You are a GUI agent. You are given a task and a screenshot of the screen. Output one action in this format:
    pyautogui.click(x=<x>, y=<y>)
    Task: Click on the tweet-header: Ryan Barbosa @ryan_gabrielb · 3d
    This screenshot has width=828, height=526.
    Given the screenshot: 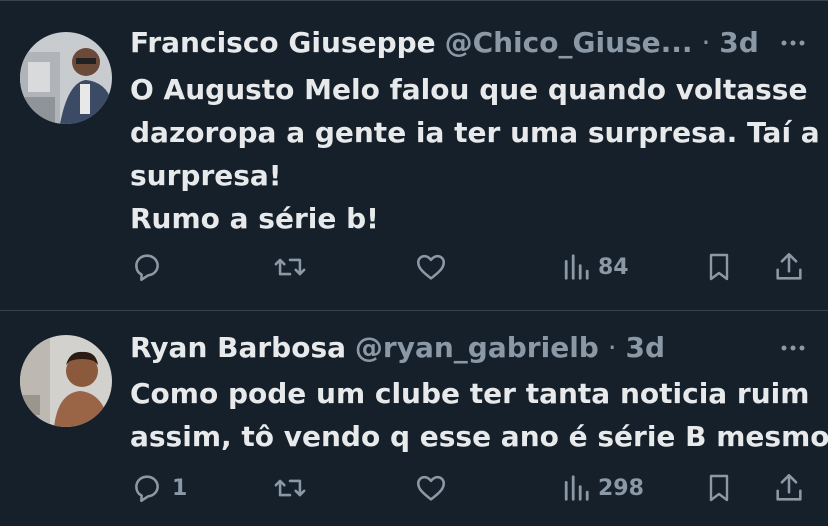 What is the action you would take?
    pyautogui.click(x=397, y=348)
    